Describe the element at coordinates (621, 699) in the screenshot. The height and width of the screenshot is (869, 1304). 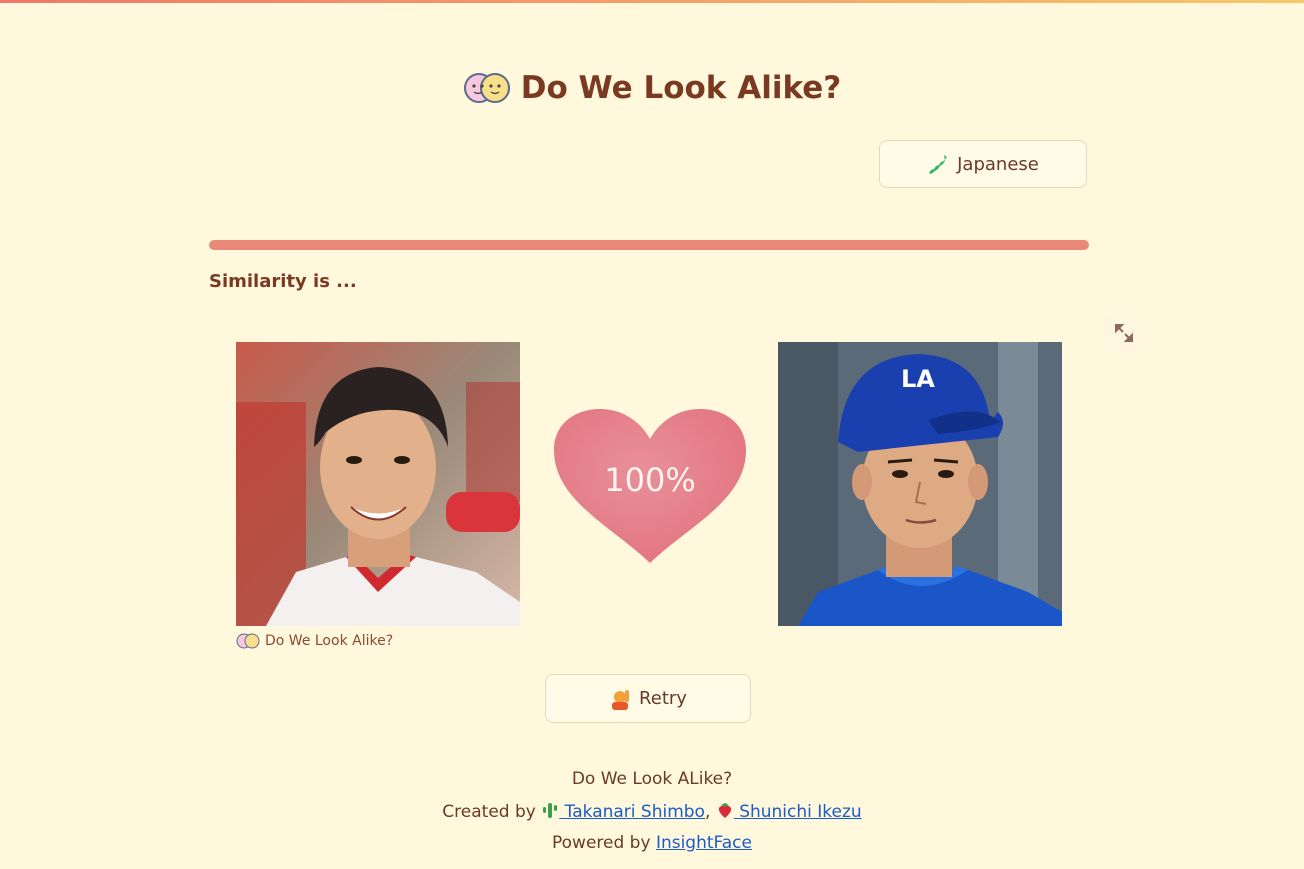
I see `raising-hand-icon` at that location.